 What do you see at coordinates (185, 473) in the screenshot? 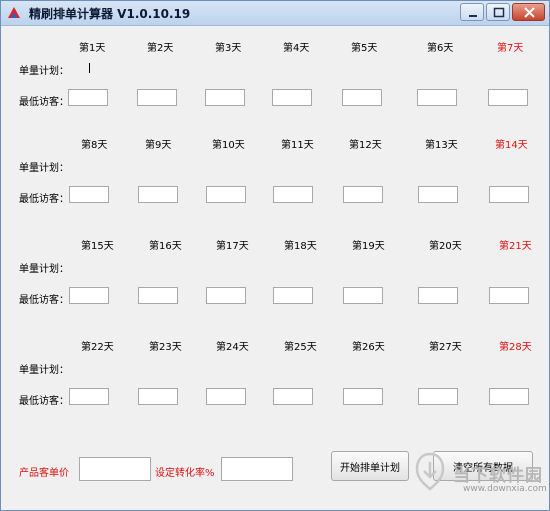
I see `conversion-rate-label: 设定转化率%` at bounding box center [185, 473].